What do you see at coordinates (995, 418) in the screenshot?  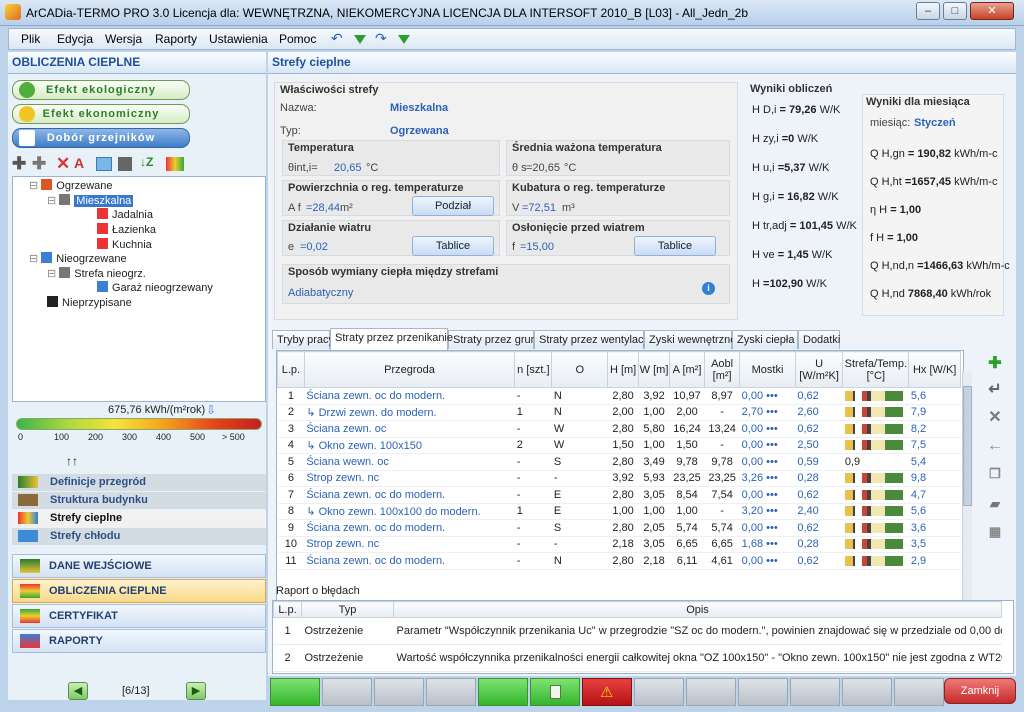 I see `delete-row-icon: ✕` at bounding box center [995, 418].